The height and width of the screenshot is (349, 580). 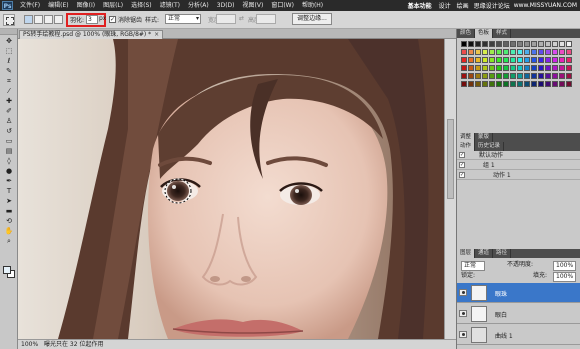 I want to click on move-tool-icon: ✥, so click(x=9, y=41).